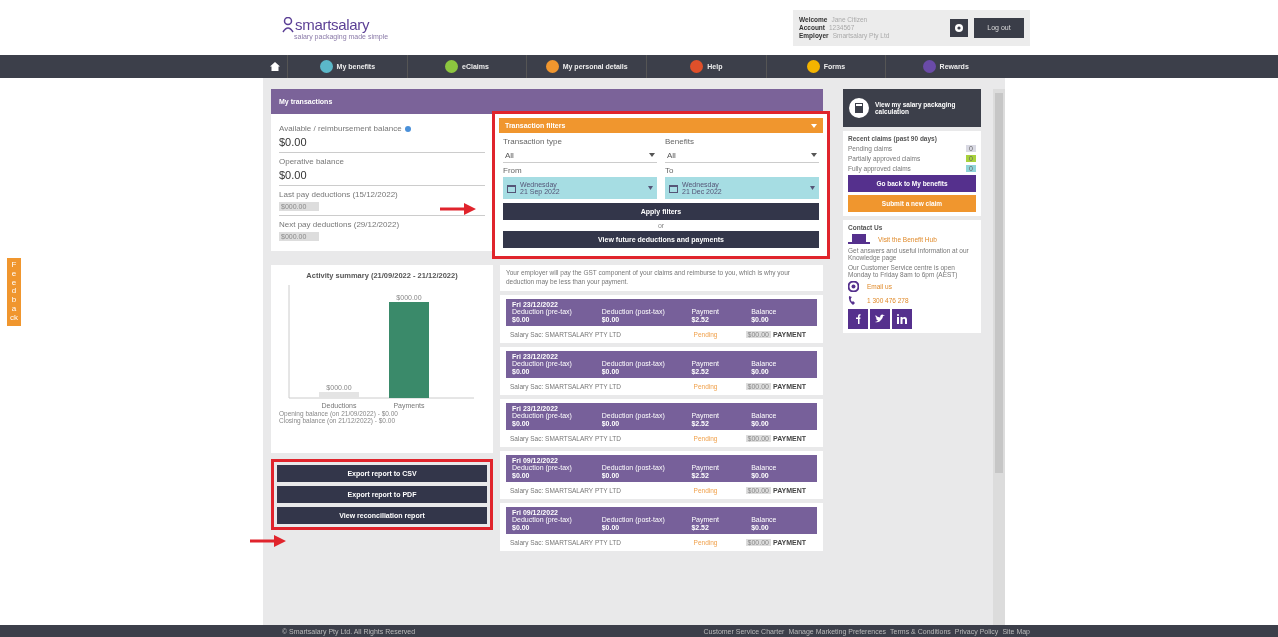 The width and height of the screenshot is (1278, 637). Describe the element at coordinates (275, 66) in the screenshot. I see `home-icon` at that location.